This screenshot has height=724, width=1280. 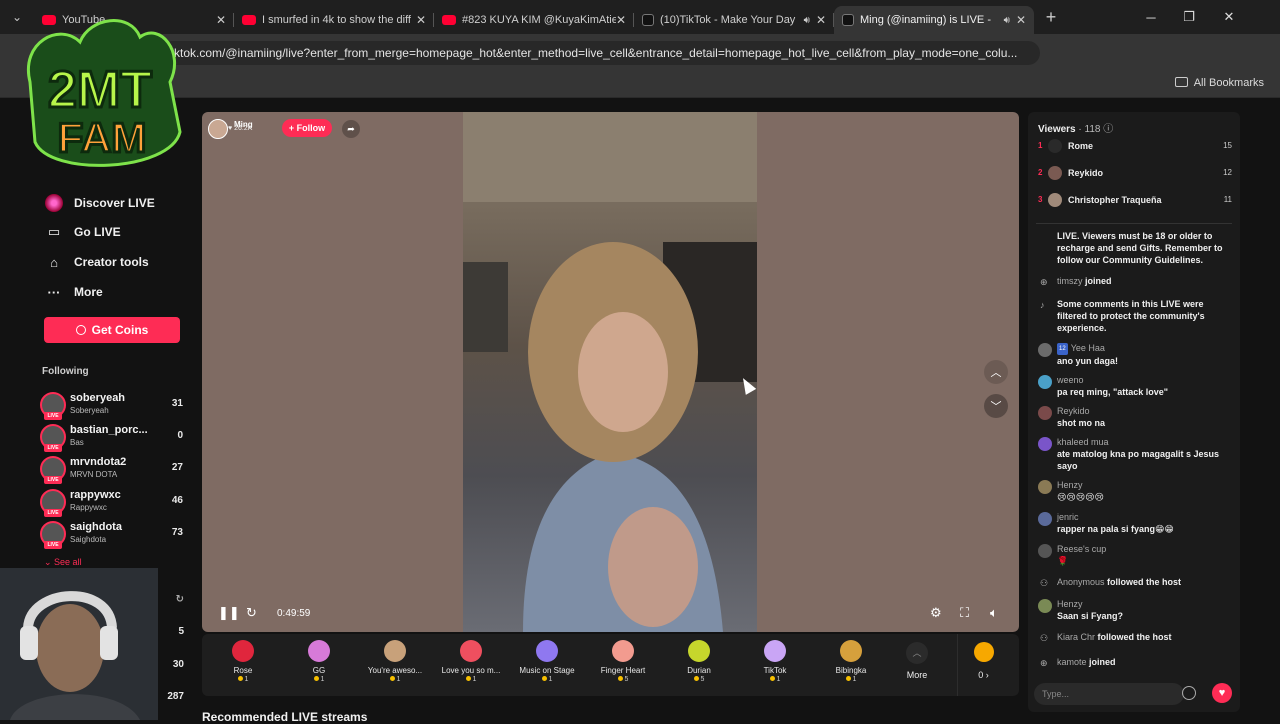 What do you see at coordinates (1227, 172) in the screenshot?
I see `viewer-score: 12` at bounding box center [1227, 172].